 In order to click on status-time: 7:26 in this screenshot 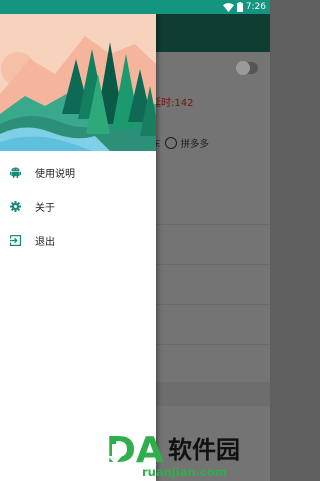, I will do `click(255, 7)`.